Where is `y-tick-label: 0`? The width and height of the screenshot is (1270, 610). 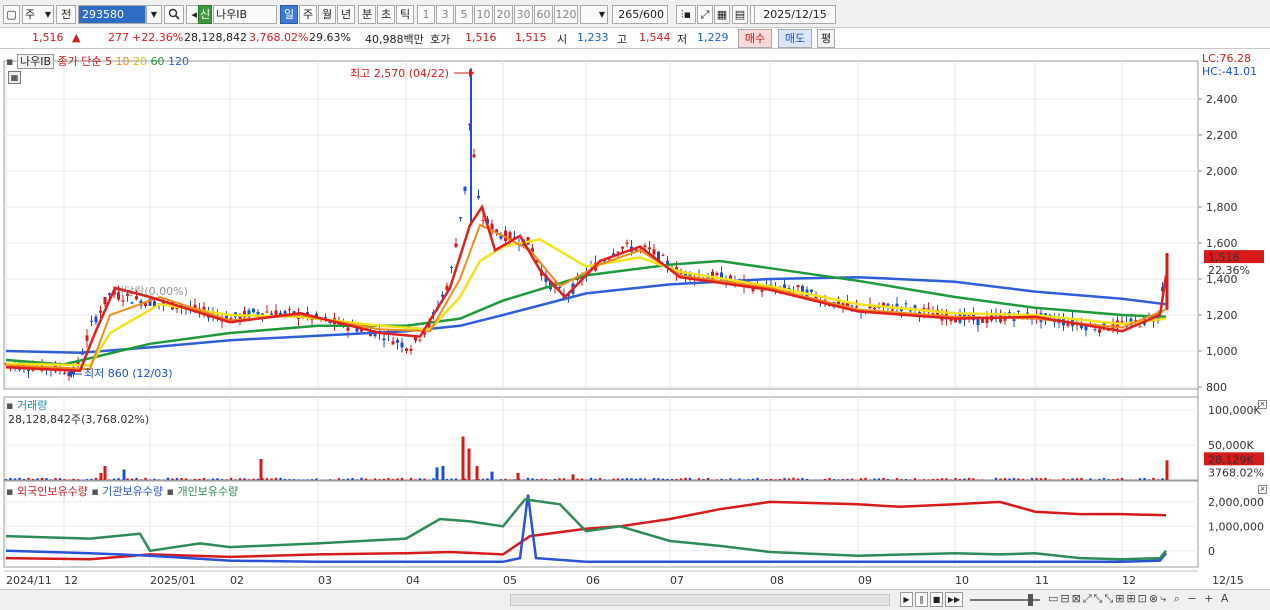 y-tick-label: 0 is located at coordinates (1211, 551).